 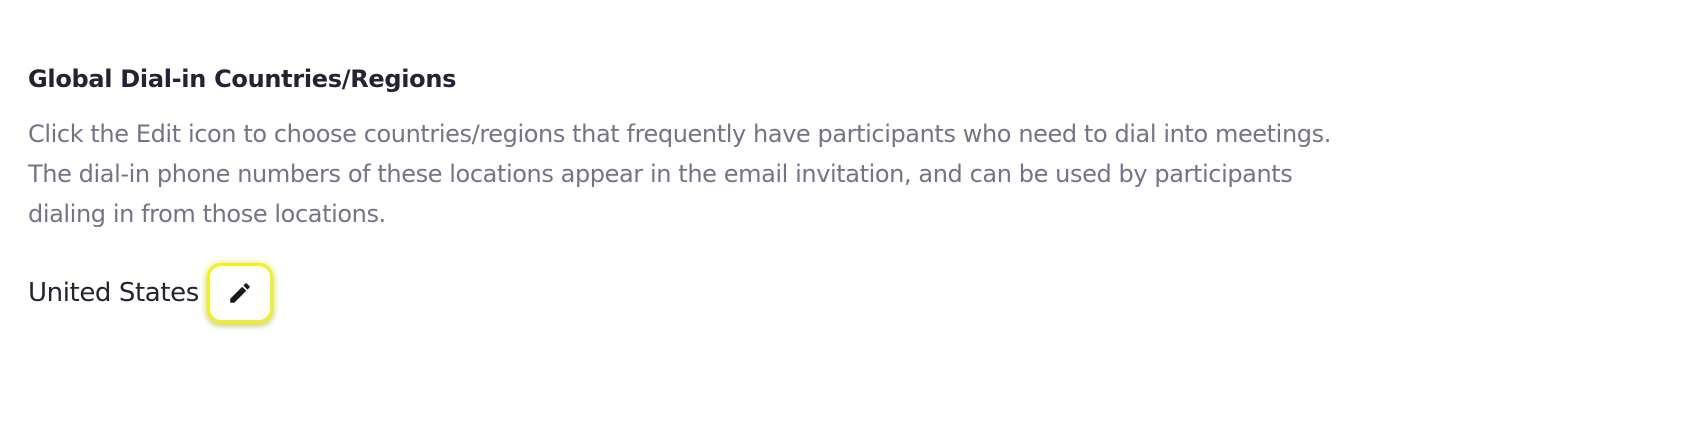 I want to click on selected-countries-row: United States, so click(x=738, y=293).